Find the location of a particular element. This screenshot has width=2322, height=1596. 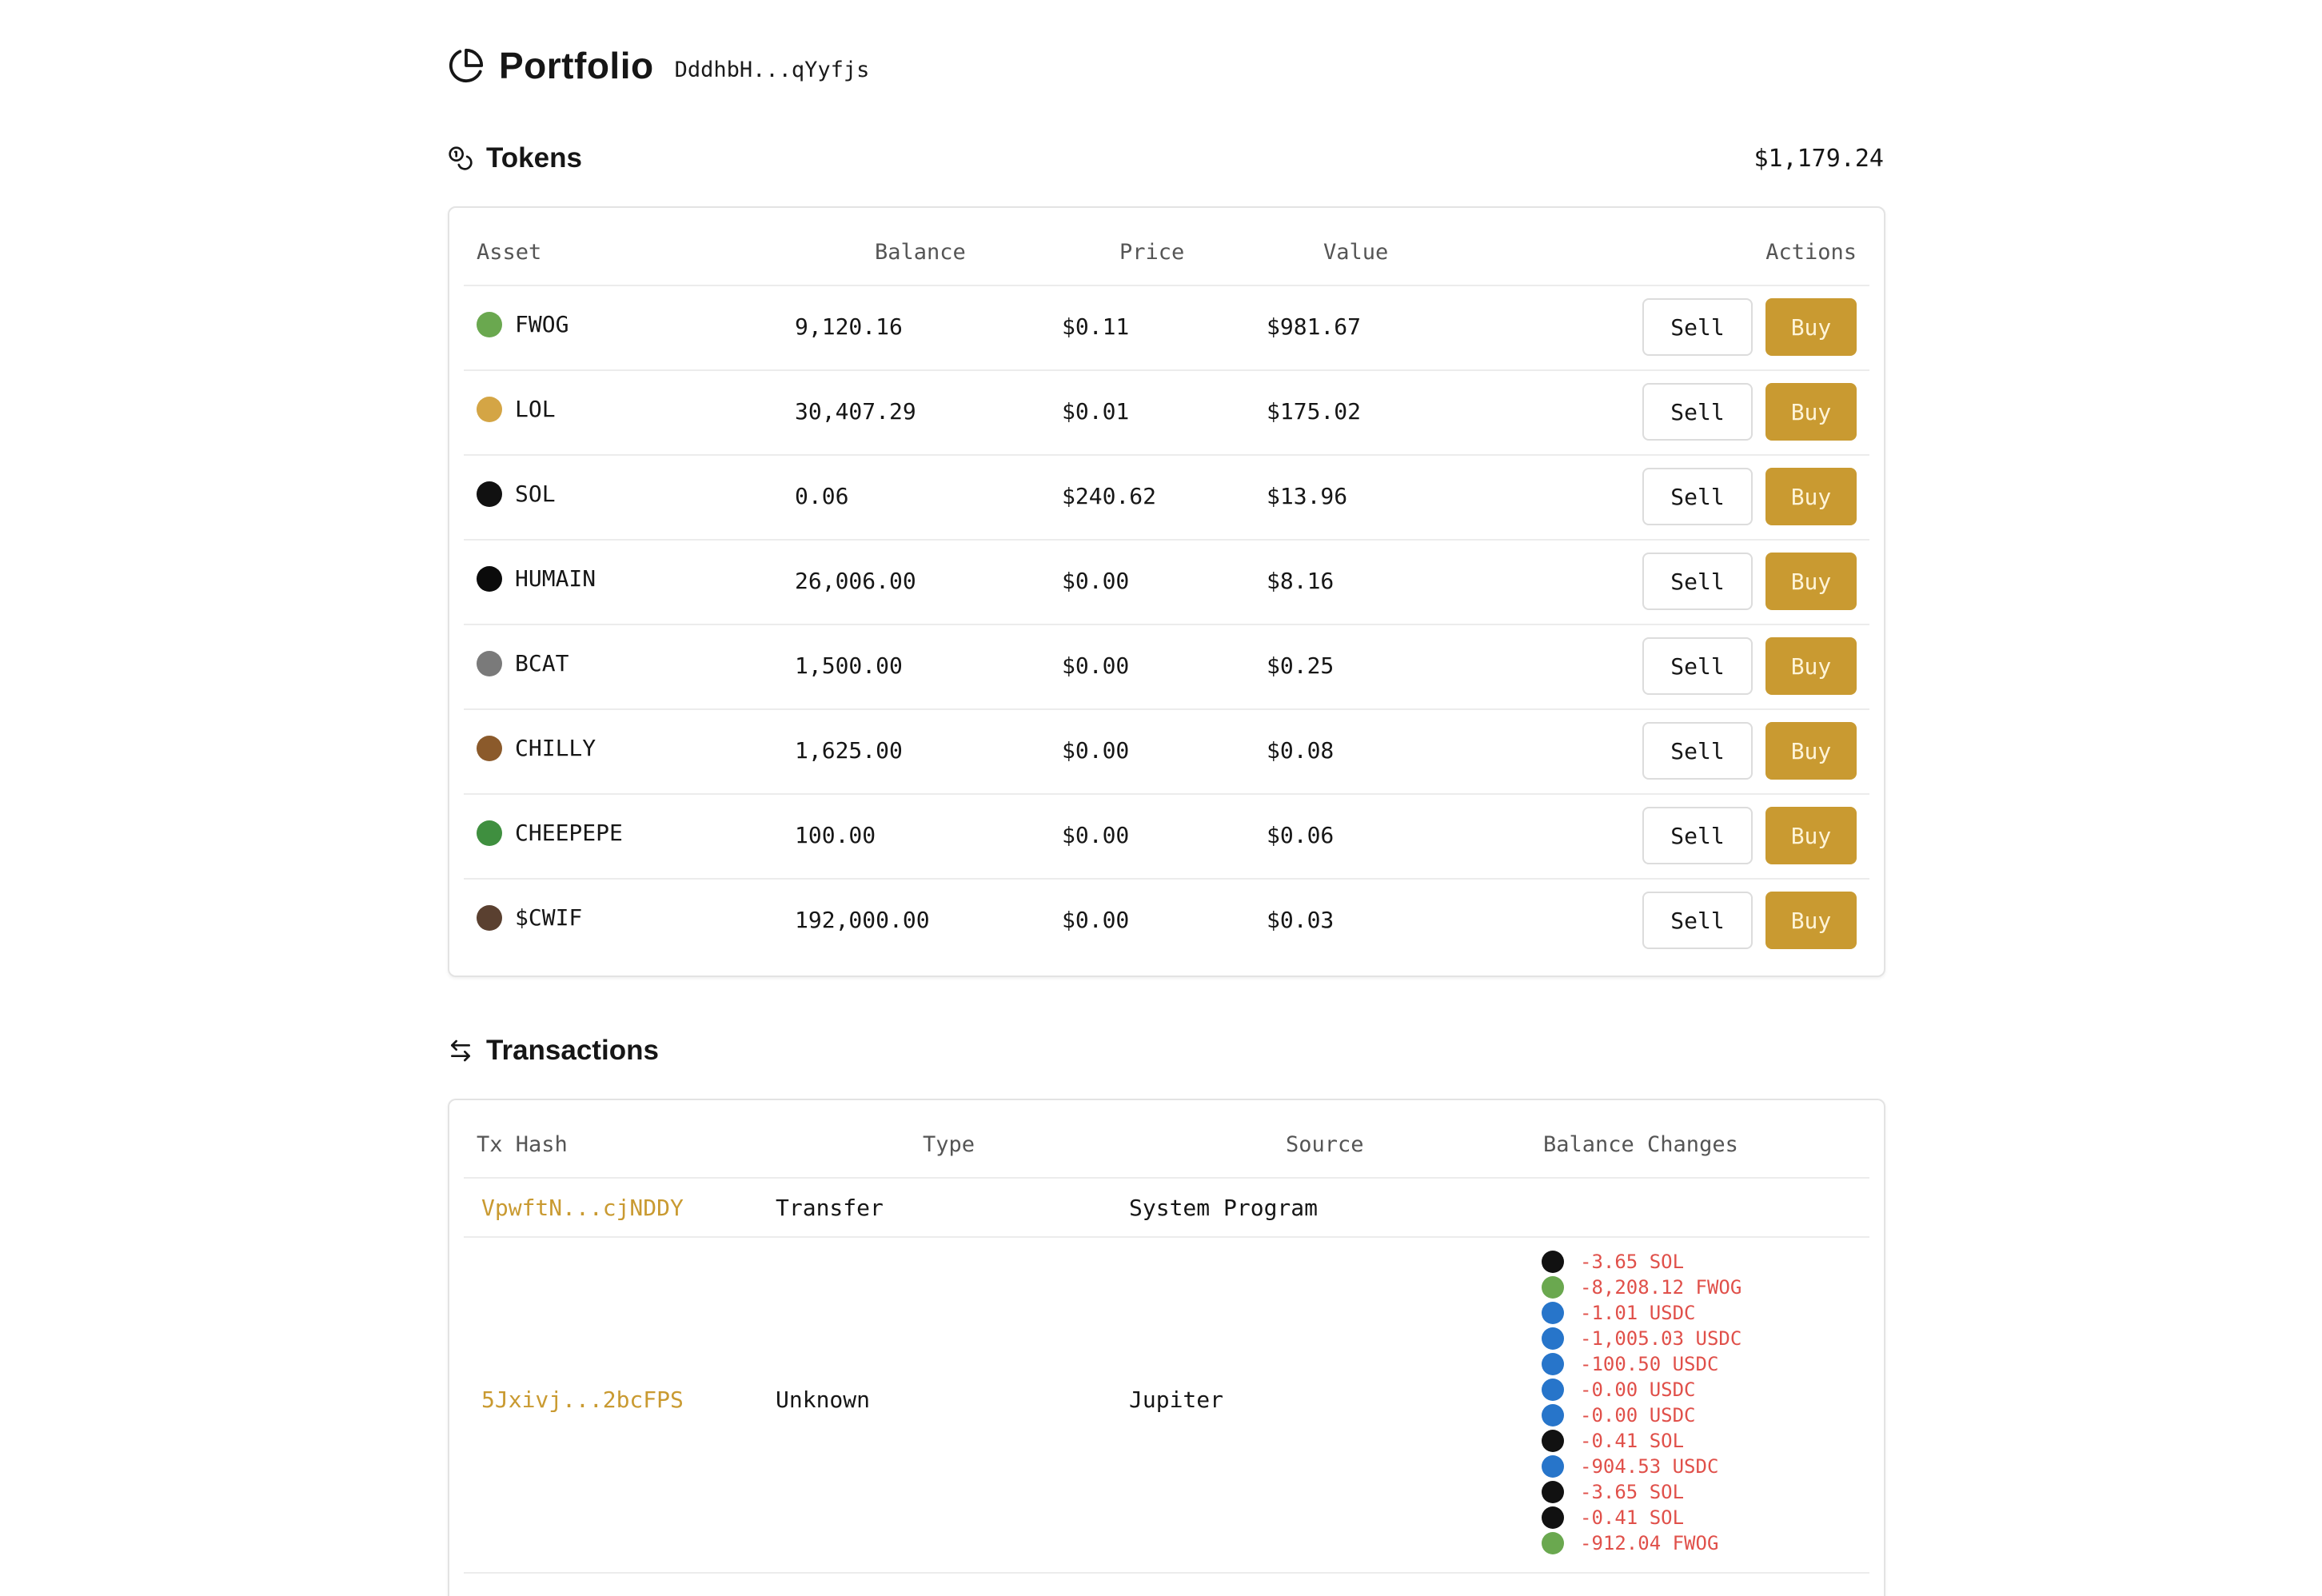

token-row: CHILLY 1,625.00 $0.00 $0.08 Sell Buy is located at coordinates (1166, 751).